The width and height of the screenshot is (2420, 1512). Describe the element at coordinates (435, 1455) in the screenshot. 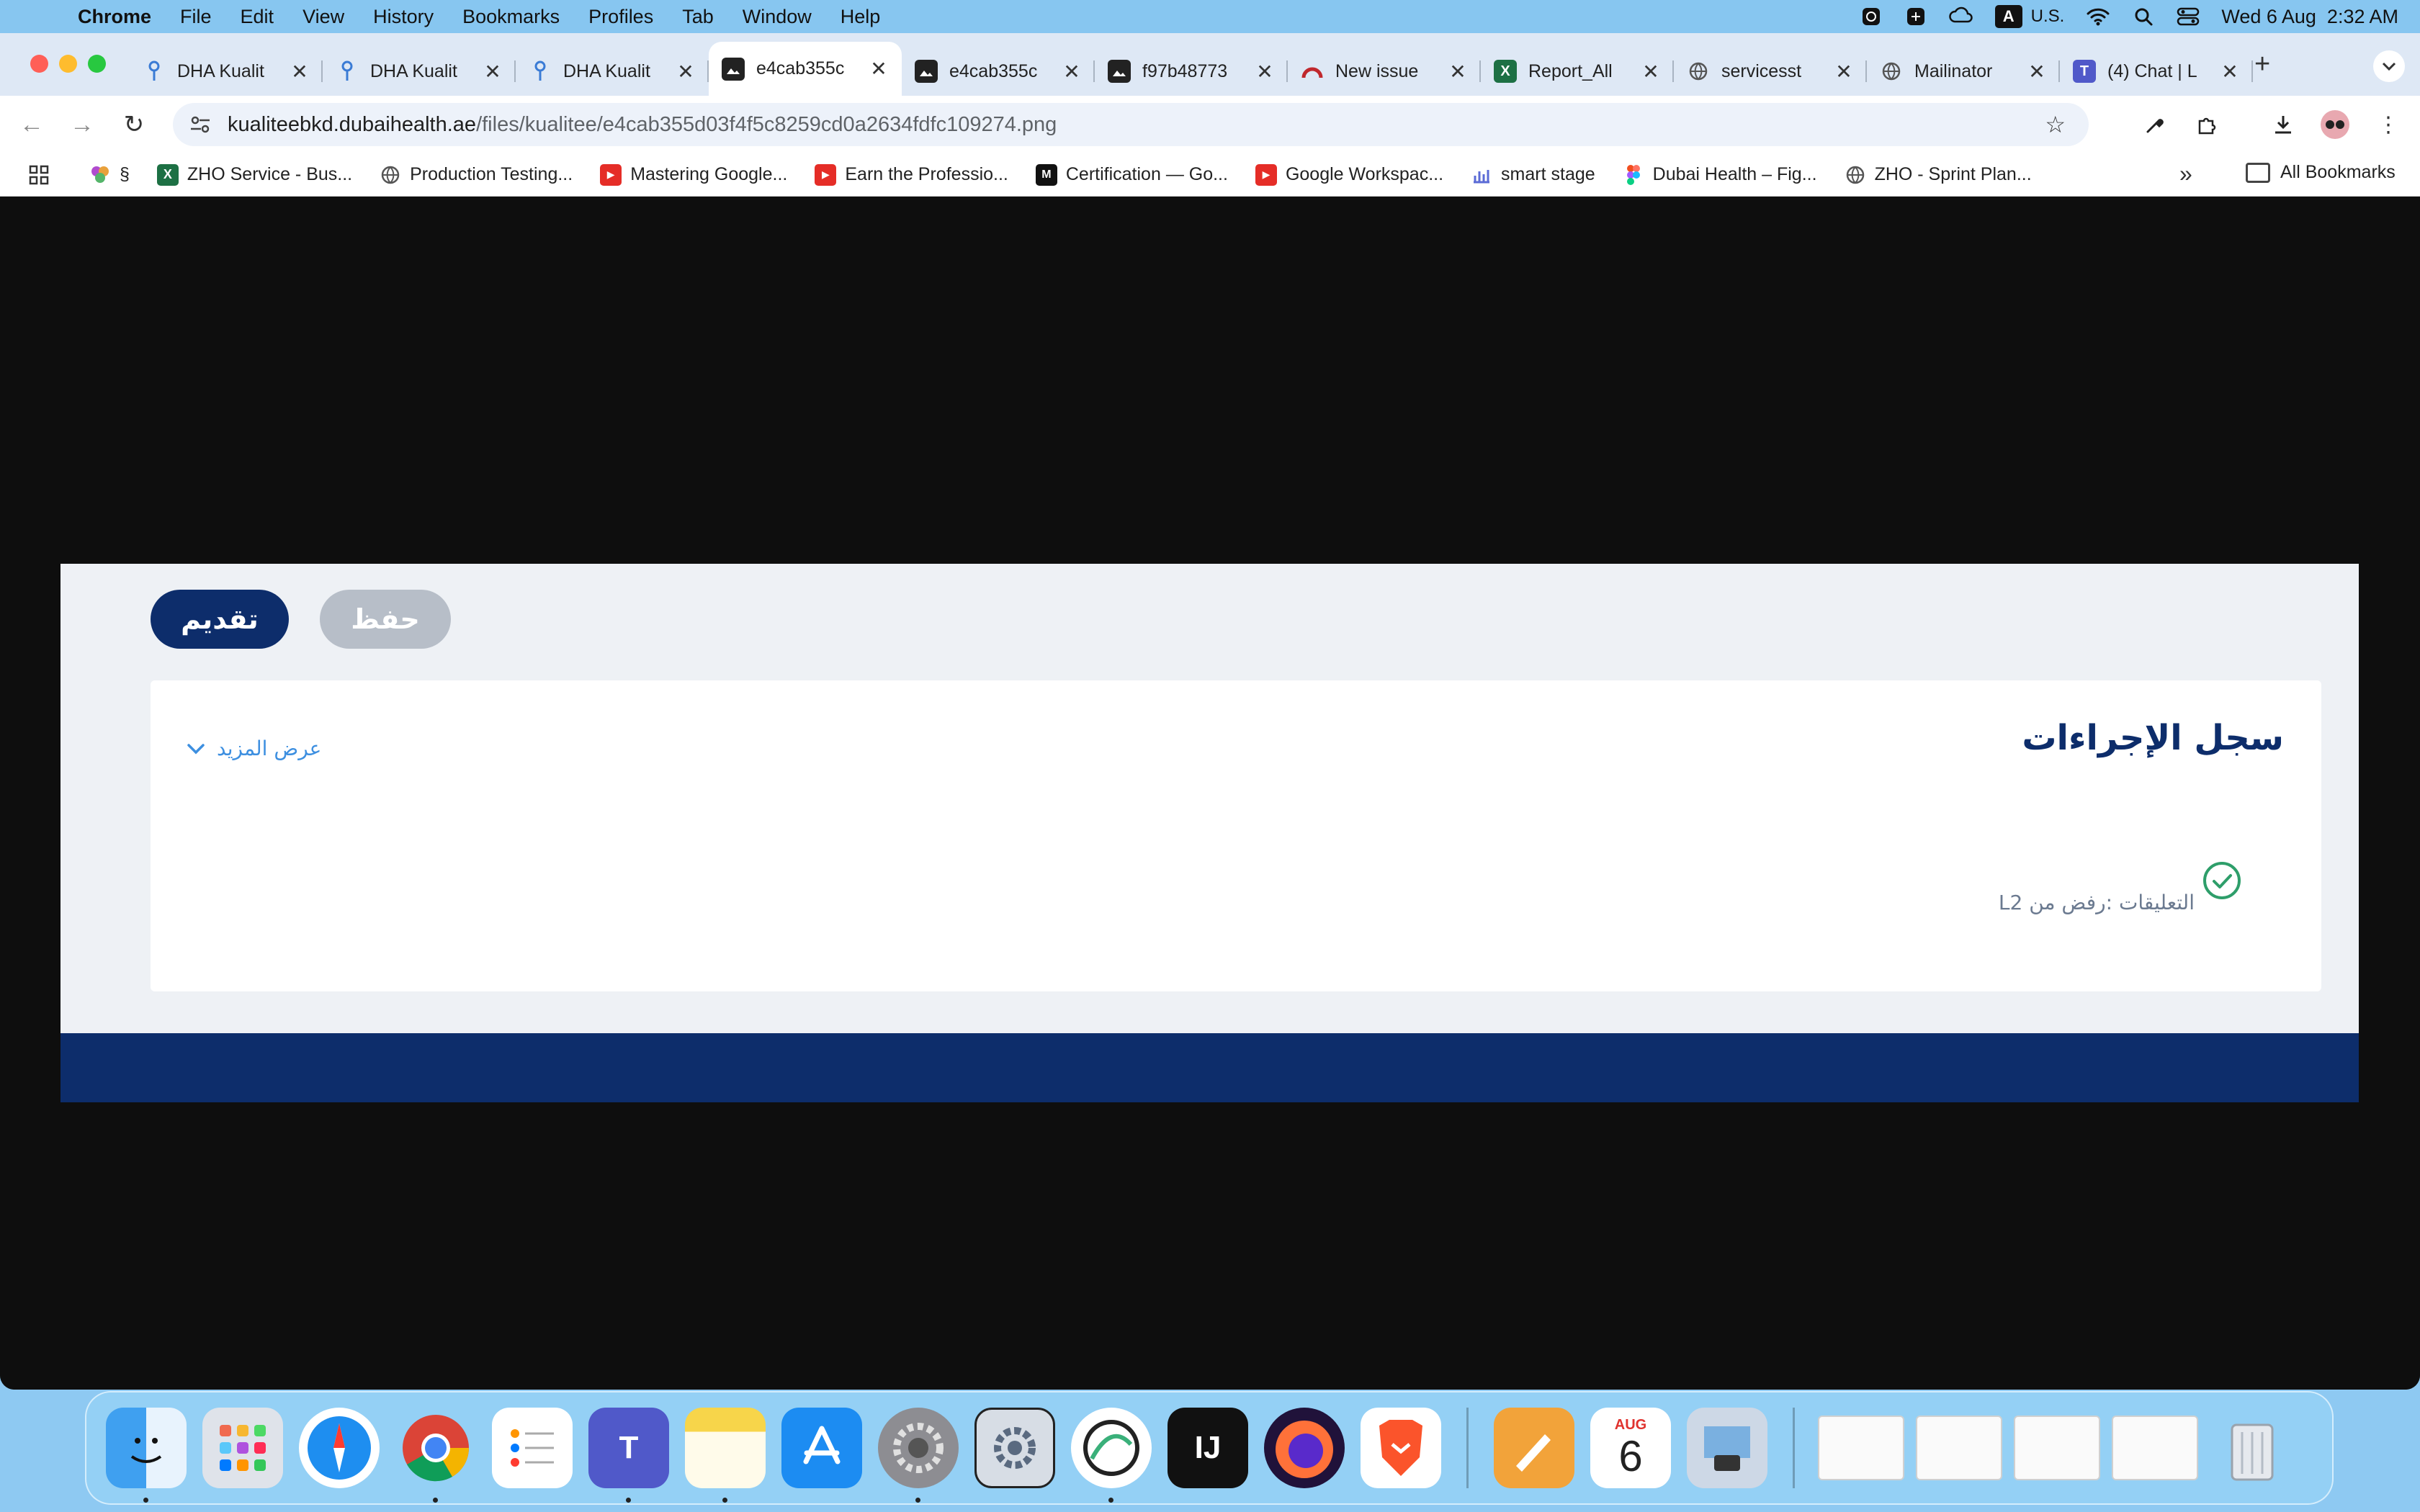

I see `chrome-icon` at that location.